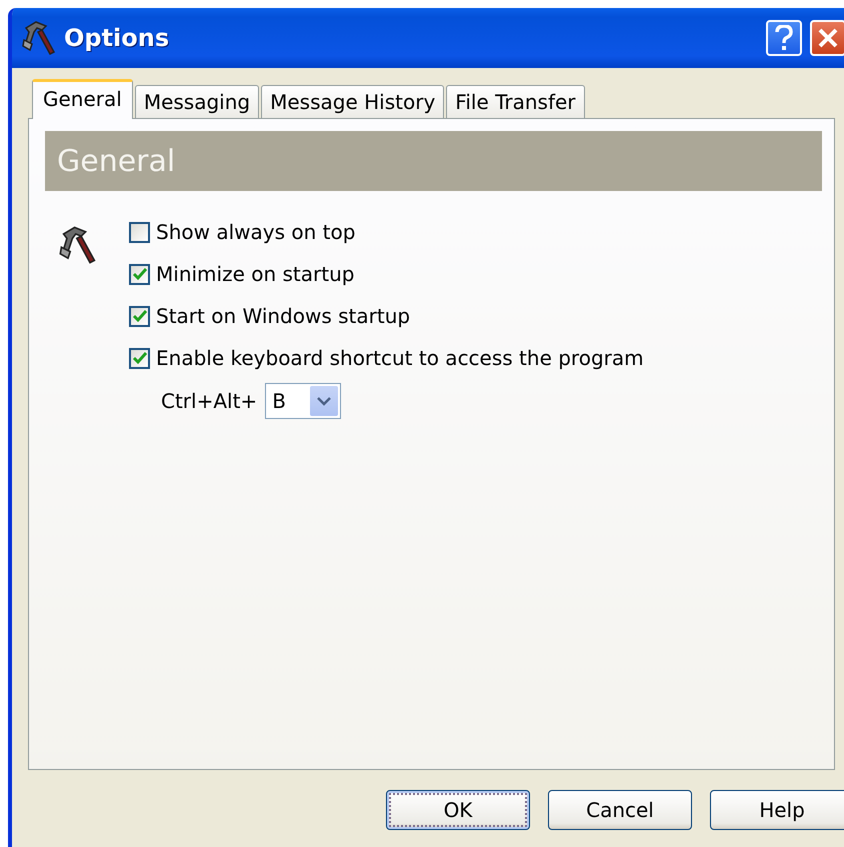 The width and height of the screenshot is (844, 847). Describe the element at coordinates (620, 810) in the screenshot. I see `dialog-button: Cancel` at that location.